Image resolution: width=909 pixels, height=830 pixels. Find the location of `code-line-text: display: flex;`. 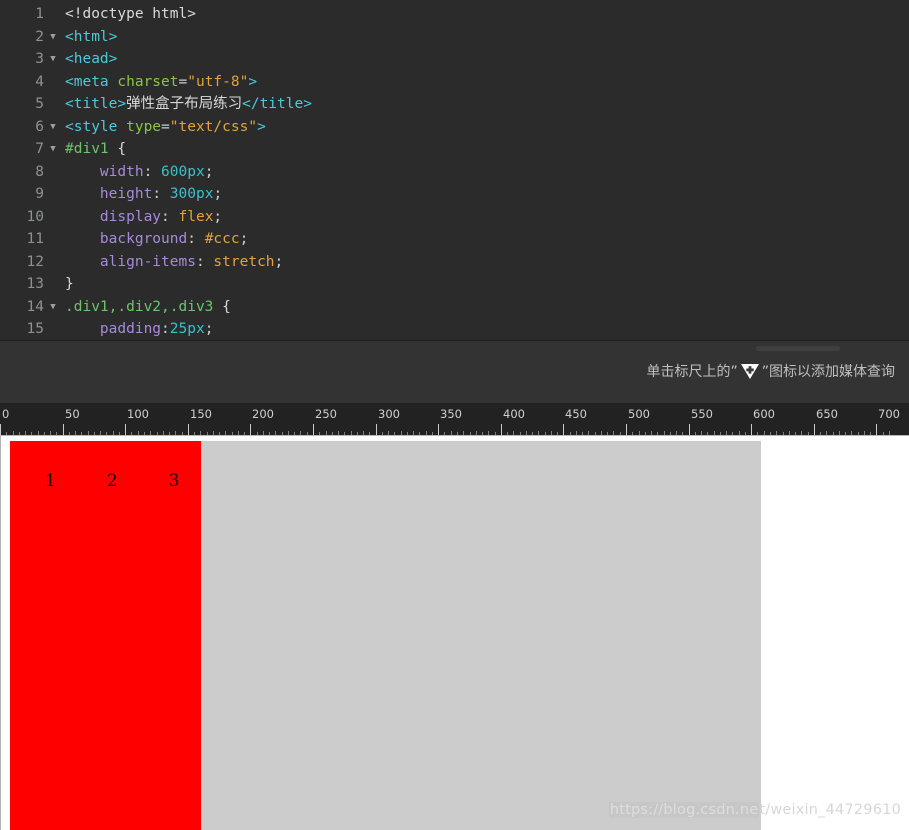

code-line-text: display: flex; is located at coordinates (142, 217).